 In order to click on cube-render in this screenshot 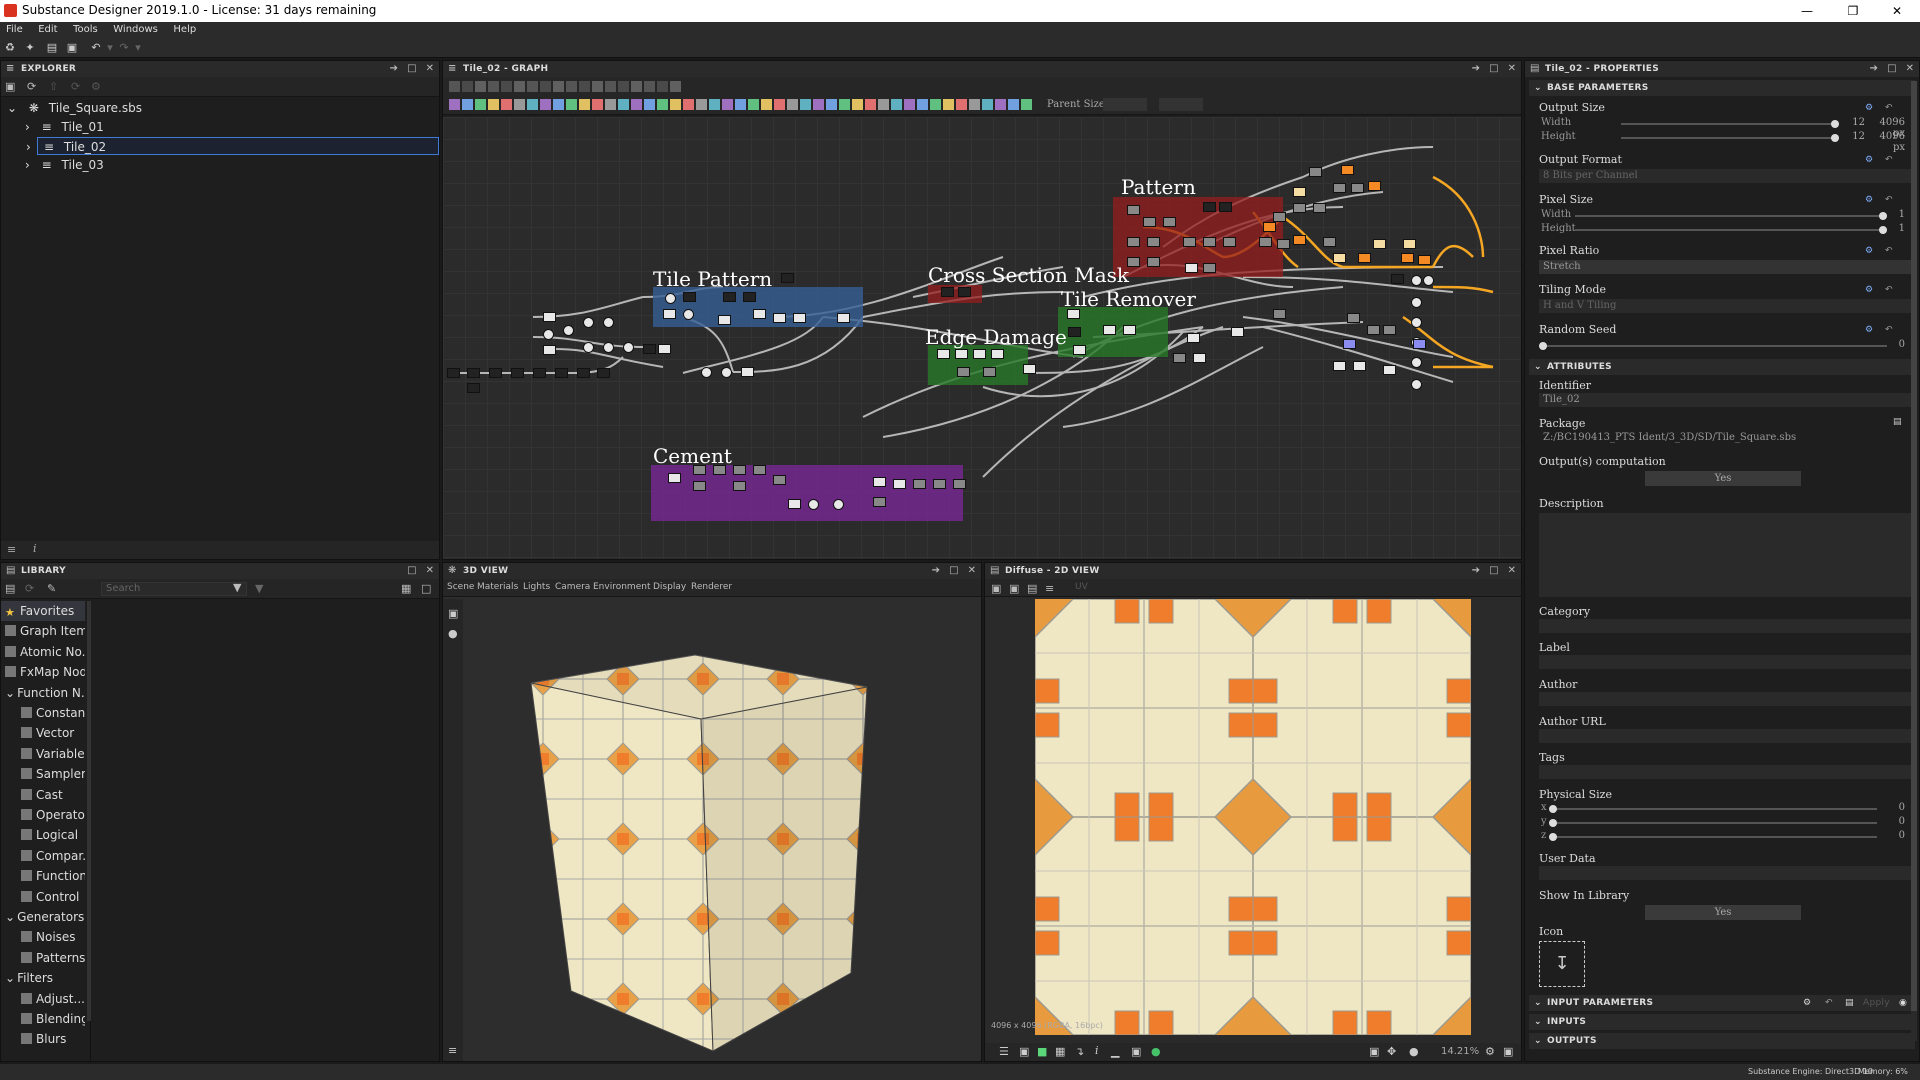, I will do `click(722, 830)`.